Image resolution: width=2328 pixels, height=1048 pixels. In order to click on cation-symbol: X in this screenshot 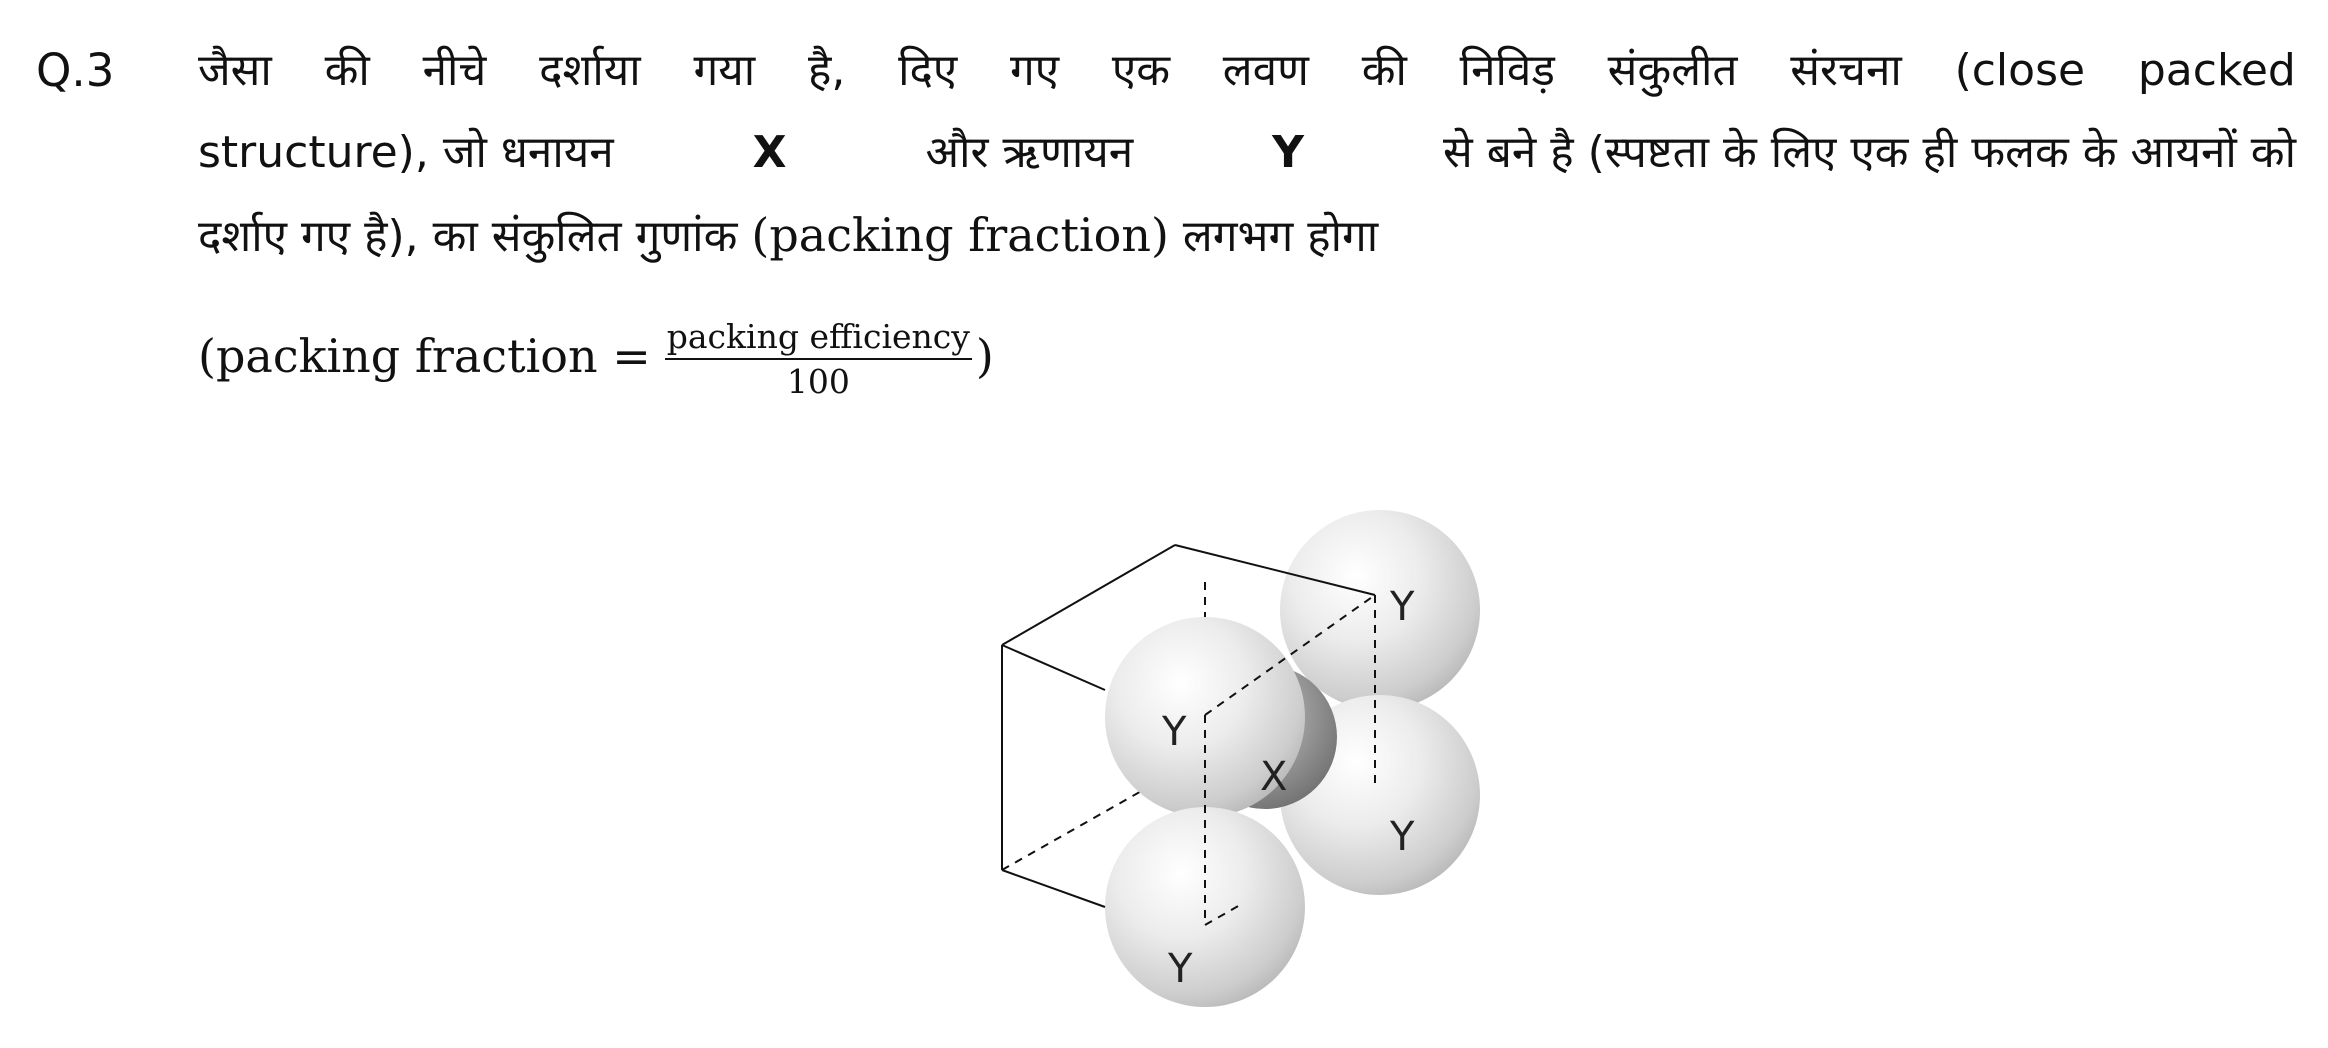, I will do `click(769, 152)`.